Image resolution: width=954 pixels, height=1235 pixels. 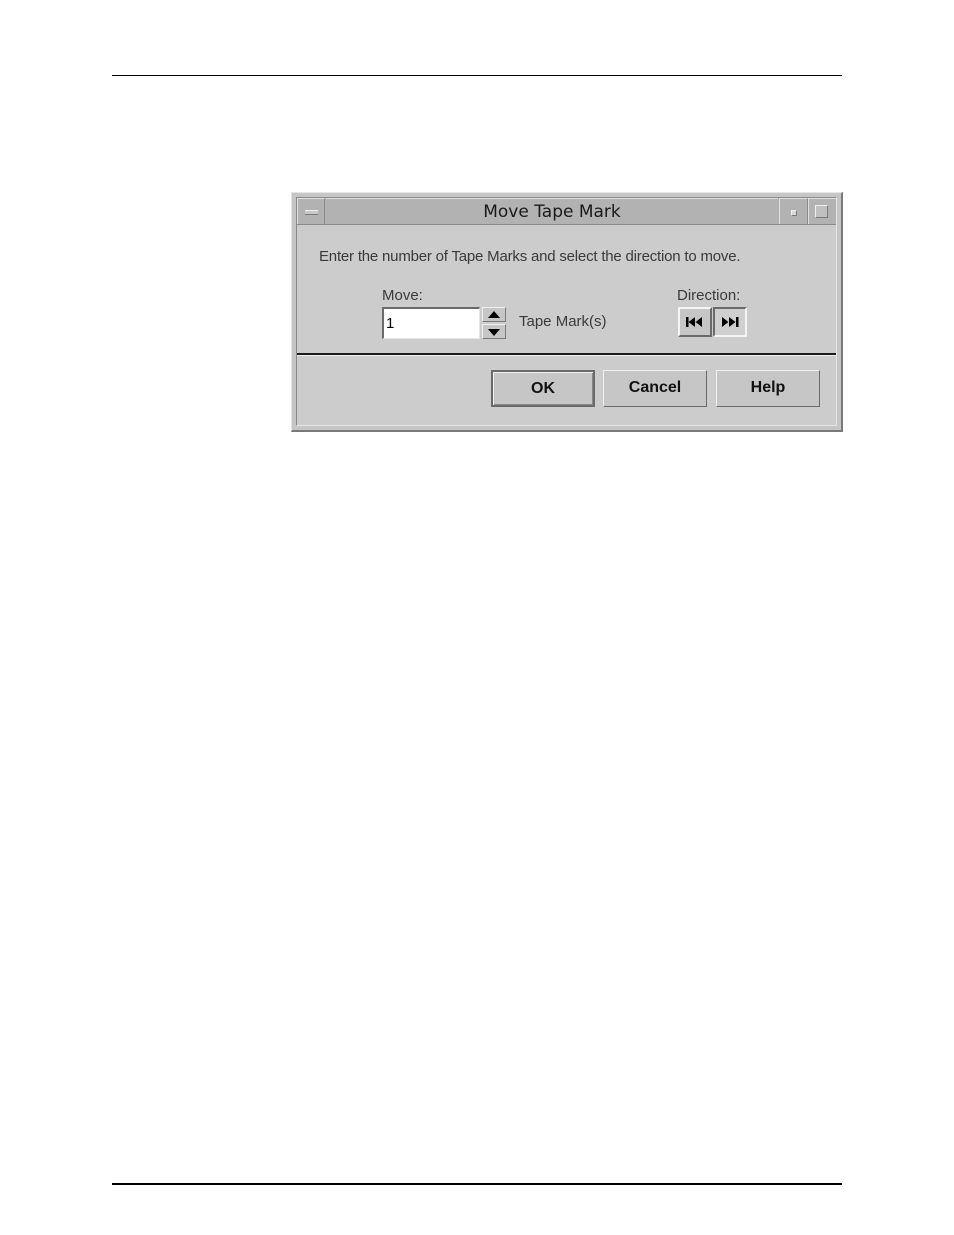 I want to click on title-bar: Move Tape Mark, so click(x=566, y=211).